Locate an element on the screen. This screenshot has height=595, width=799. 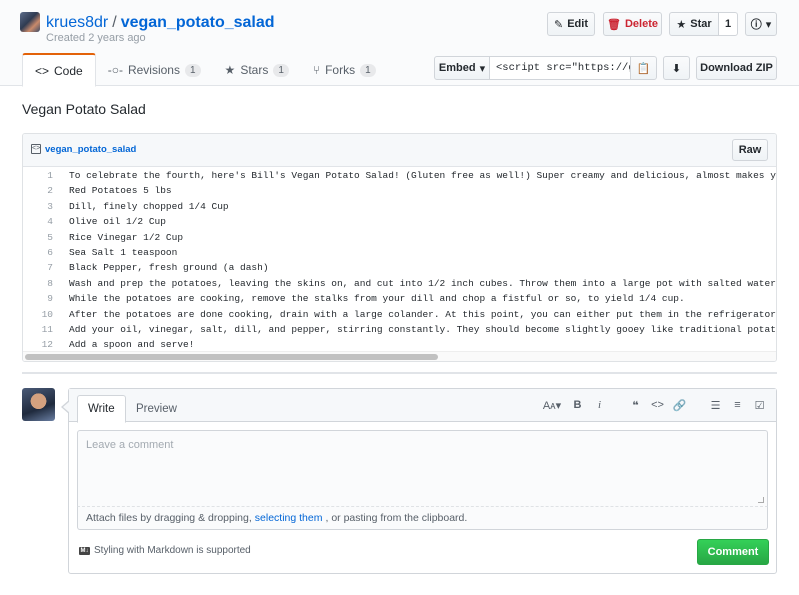
attach-text-before: Attach files by dragging & dropping, is located at coordinates (169, 518).